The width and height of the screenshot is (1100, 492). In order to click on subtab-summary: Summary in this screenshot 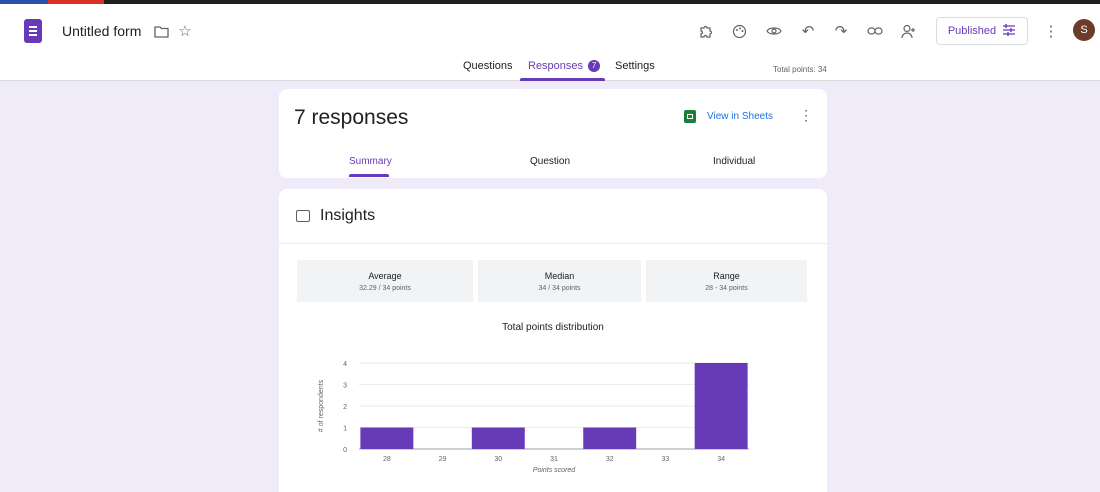, I will do `click(370, 161)`.